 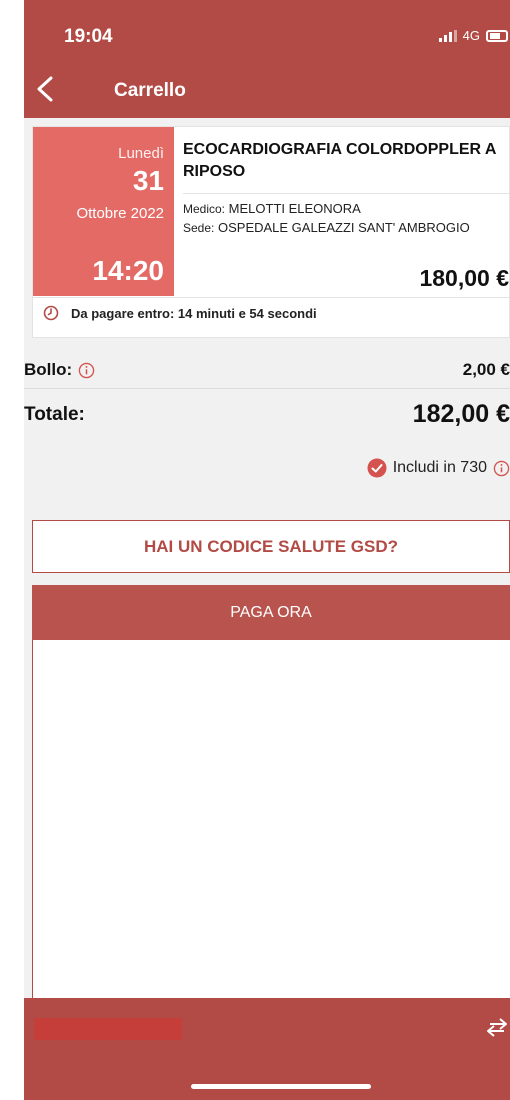 What do you see at coordinates (141, 153) in the screenshot?
I see `day-name: Lunedì` at bounding box center [141, 153].